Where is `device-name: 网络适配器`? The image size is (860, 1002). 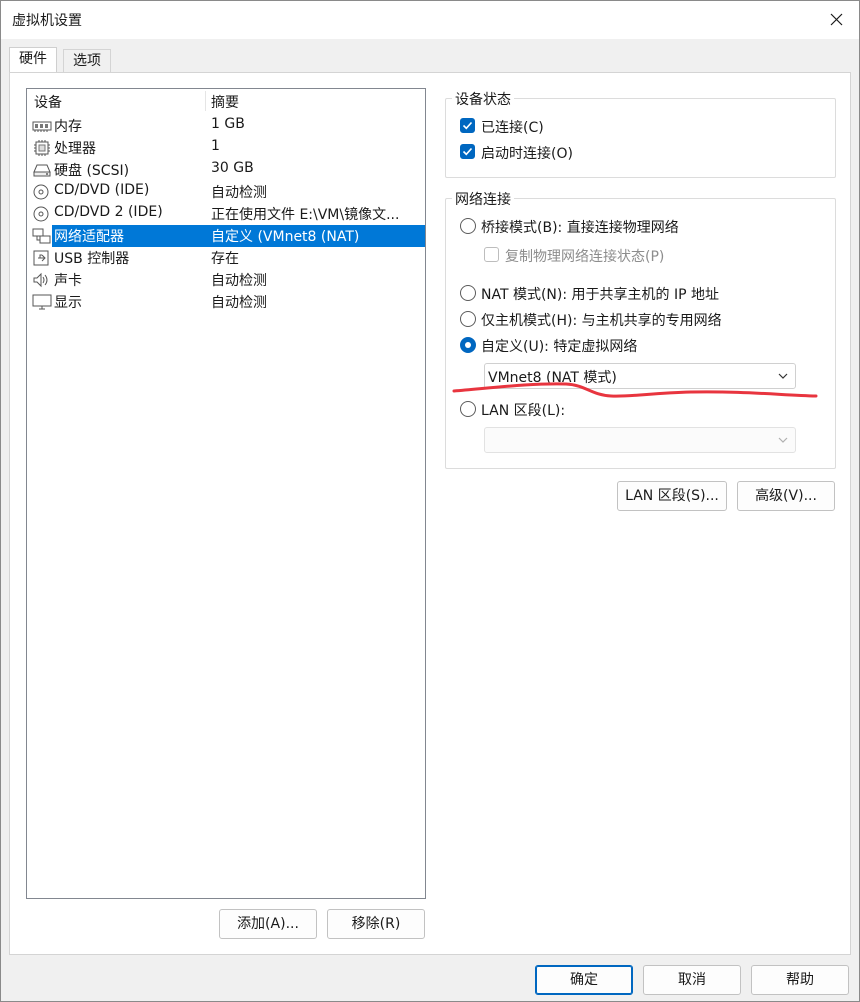
device-name: 网络适配器 is located at coordinates (89, 237).